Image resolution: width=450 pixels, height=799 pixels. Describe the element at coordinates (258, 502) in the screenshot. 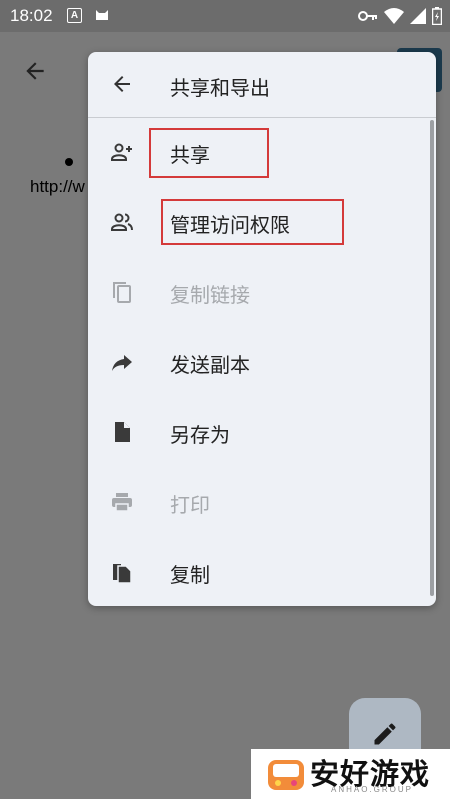

I see `menu-item-print: 打印` at that location.